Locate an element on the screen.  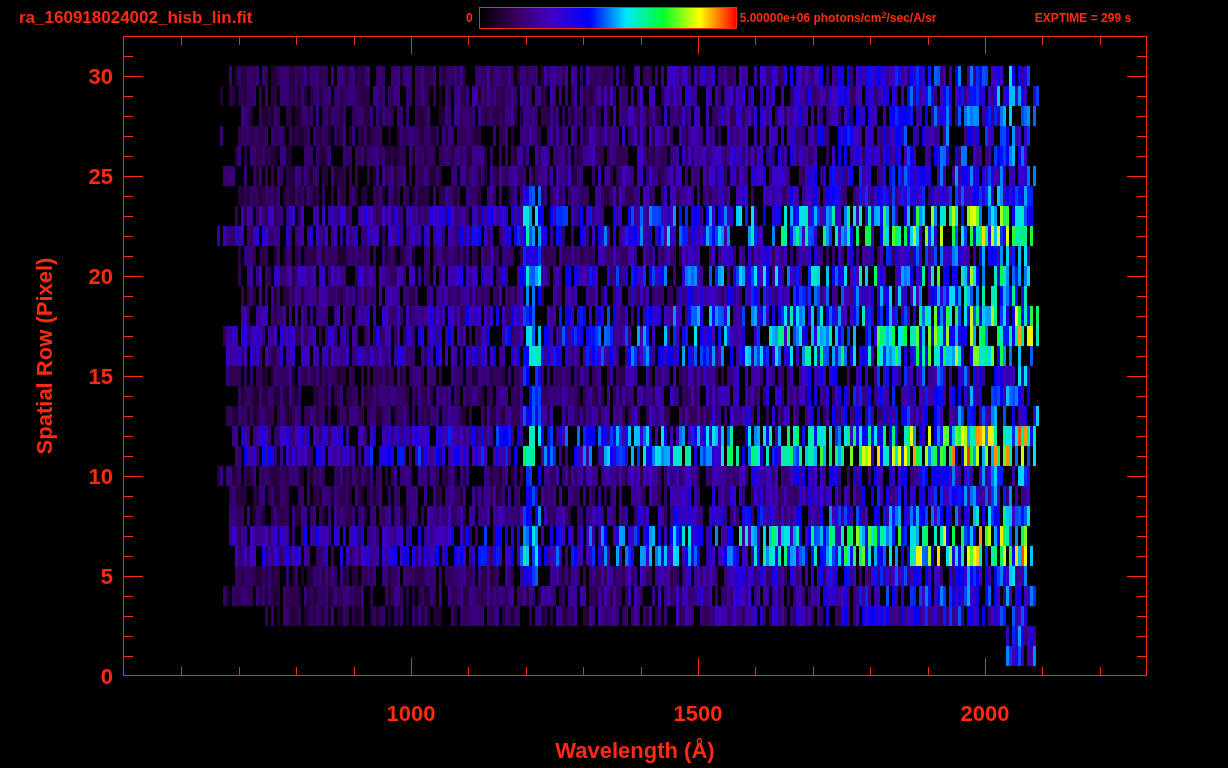
colorbar-max-label: 5.00000e+06 photons/cm$^{2}$/sec/A/sr is located at coordinates (838, 18).